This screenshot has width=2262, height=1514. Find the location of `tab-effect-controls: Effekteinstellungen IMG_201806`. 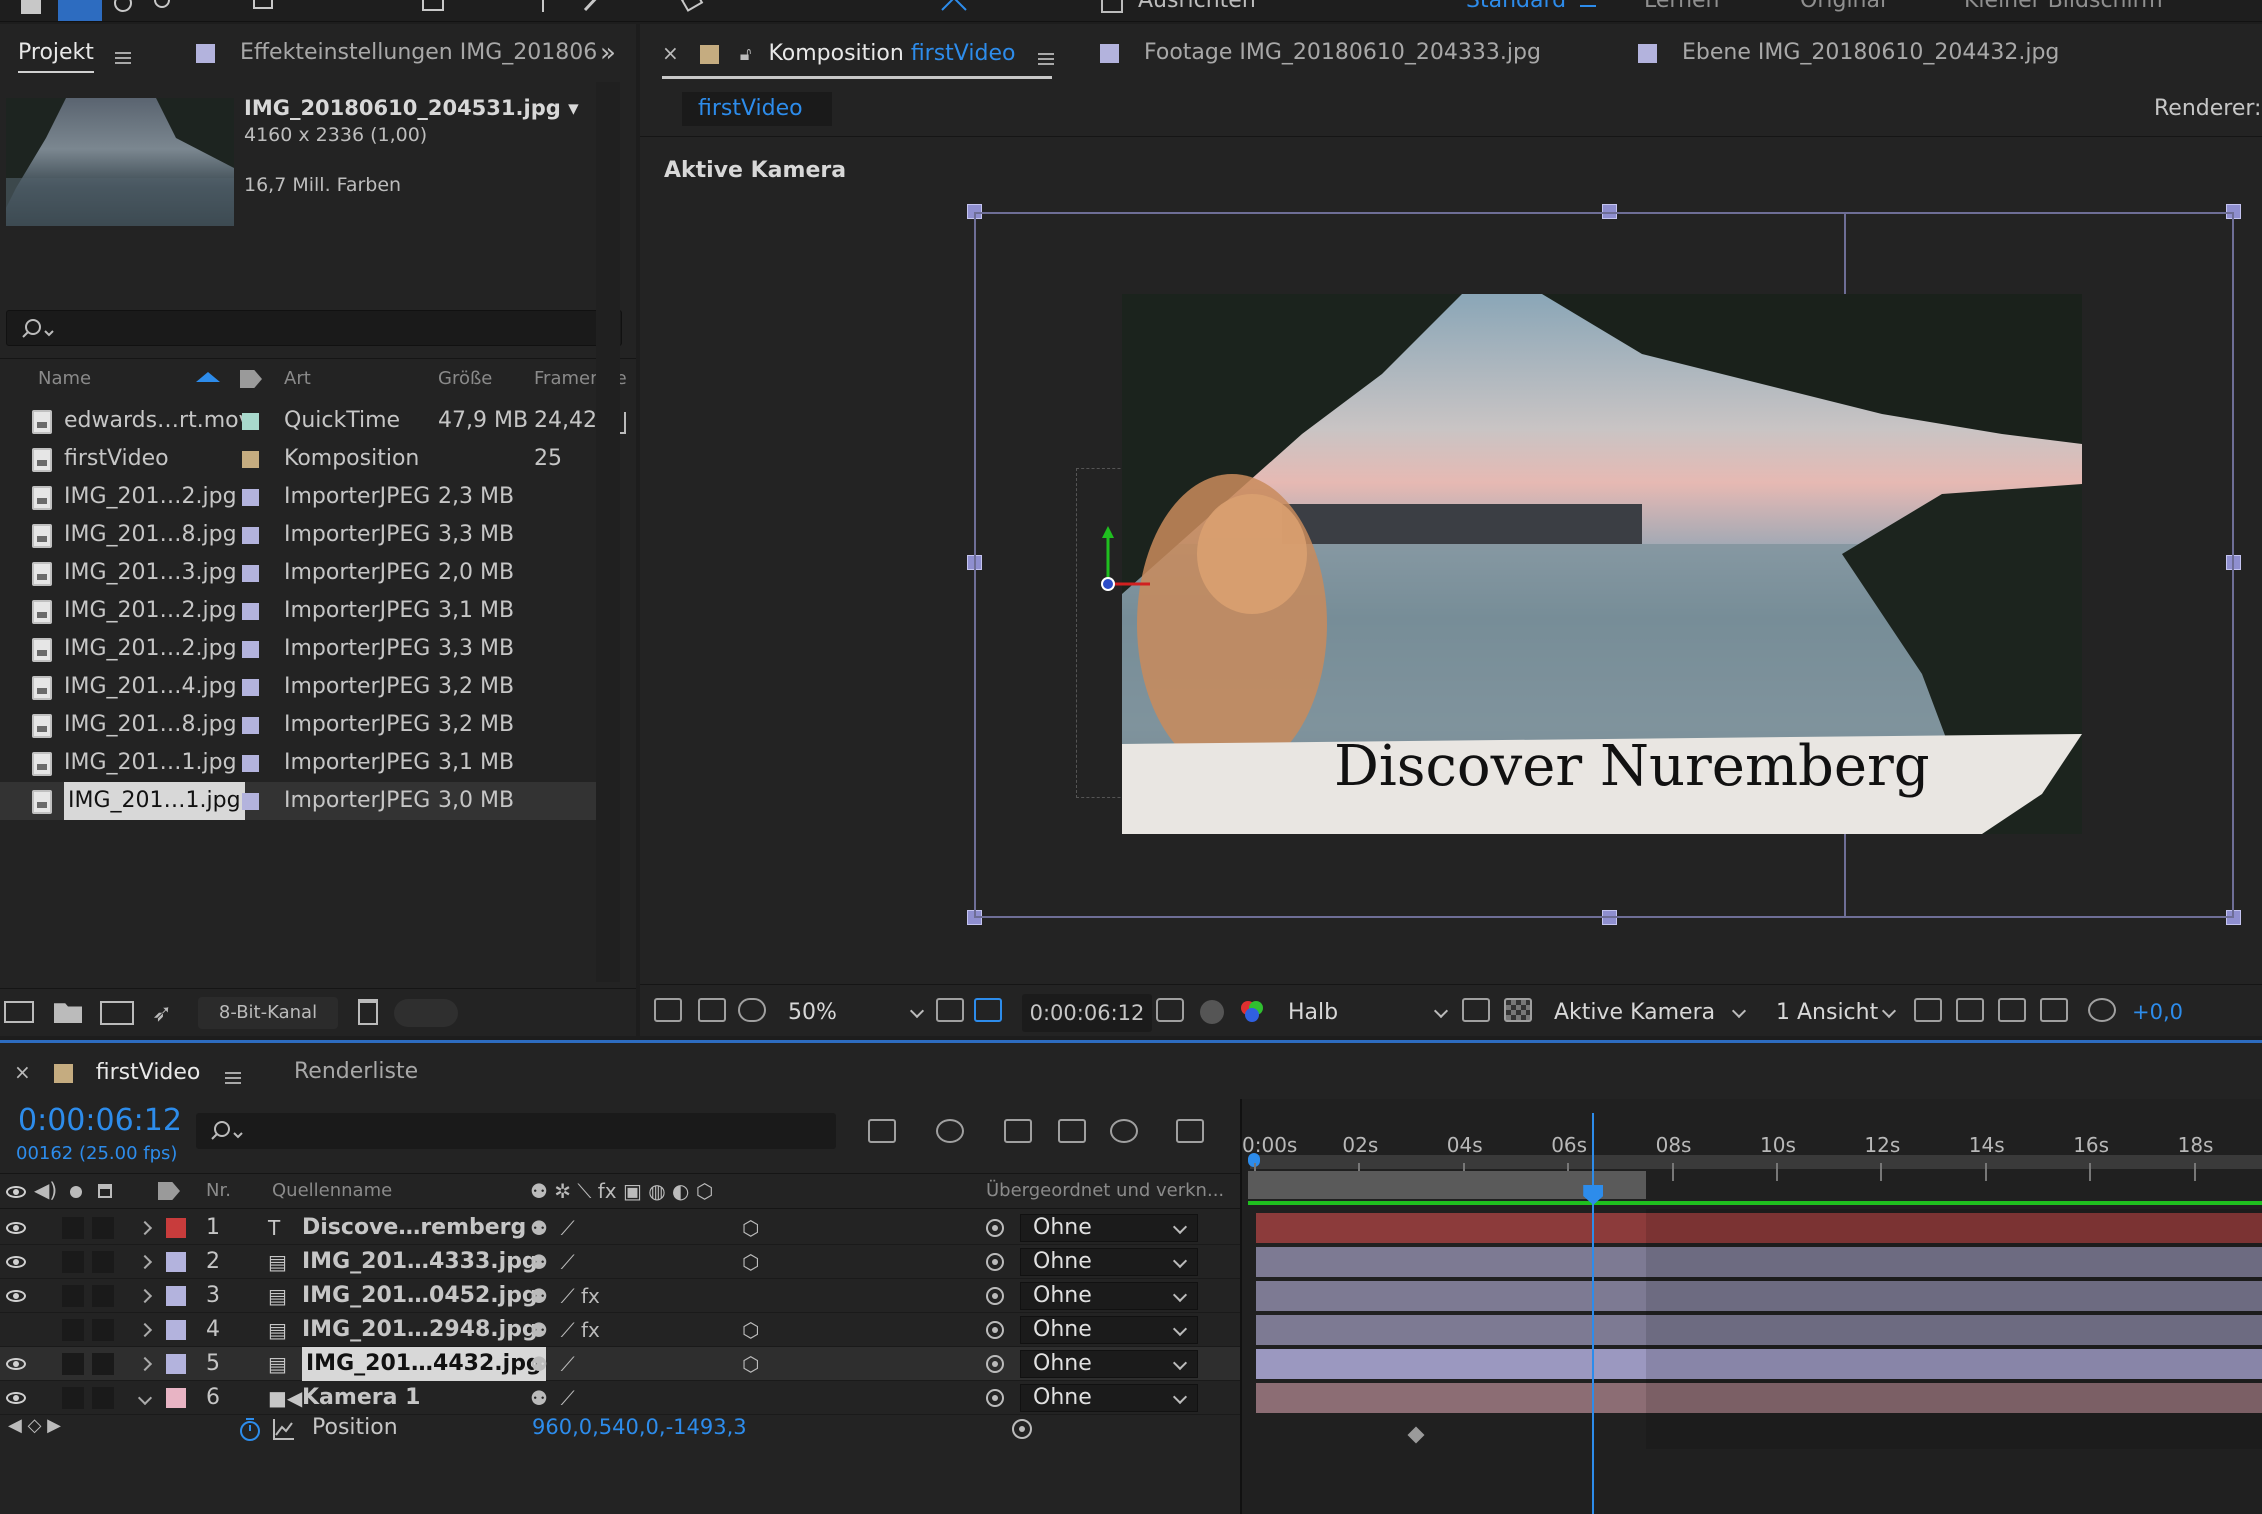

tab-effect-controls: Effekteinstellungen IMG_201806 is located at coordinates (396, 50).